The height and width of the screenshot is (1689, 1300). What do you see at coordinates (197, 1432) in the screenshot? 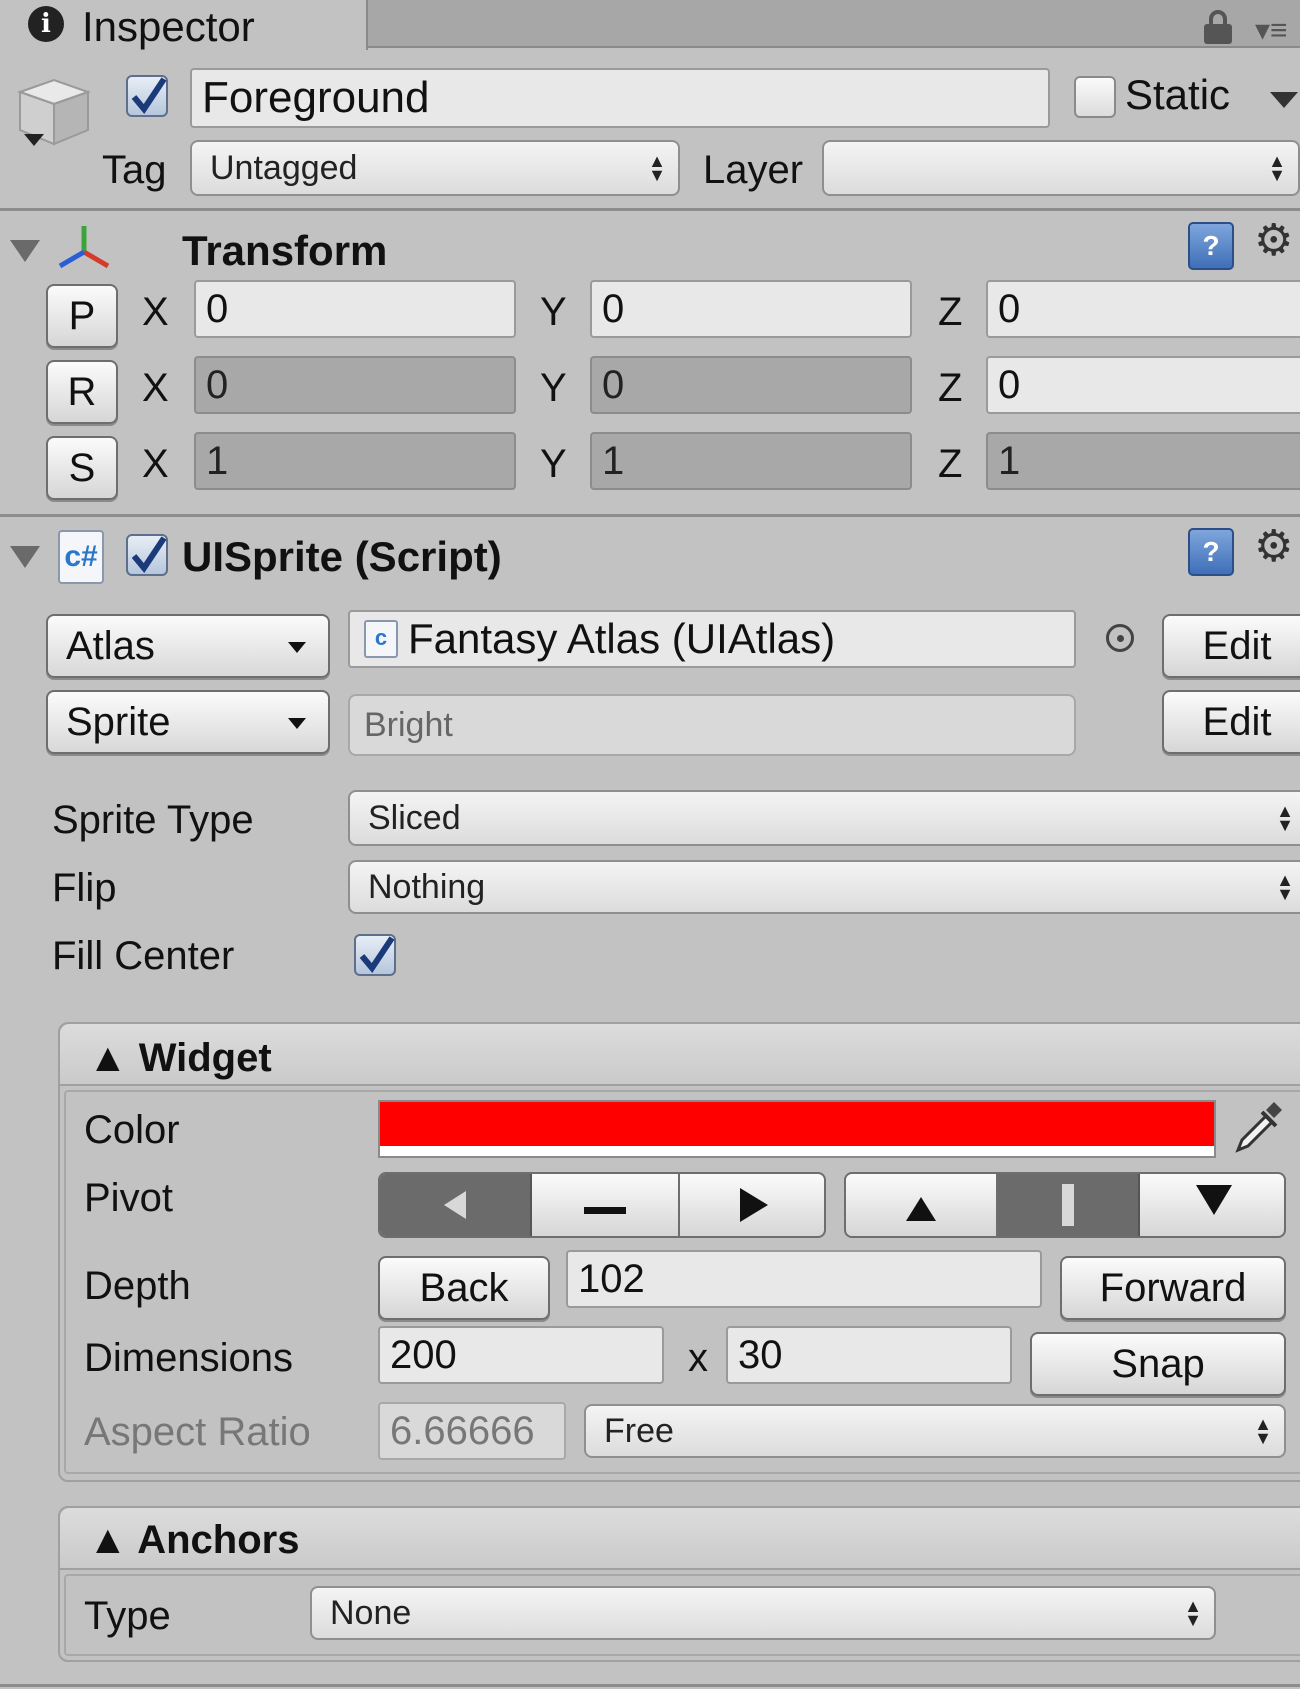
I see `aspect-ratio-label: Aspect Ratio` at bounding box center [197, 1432].